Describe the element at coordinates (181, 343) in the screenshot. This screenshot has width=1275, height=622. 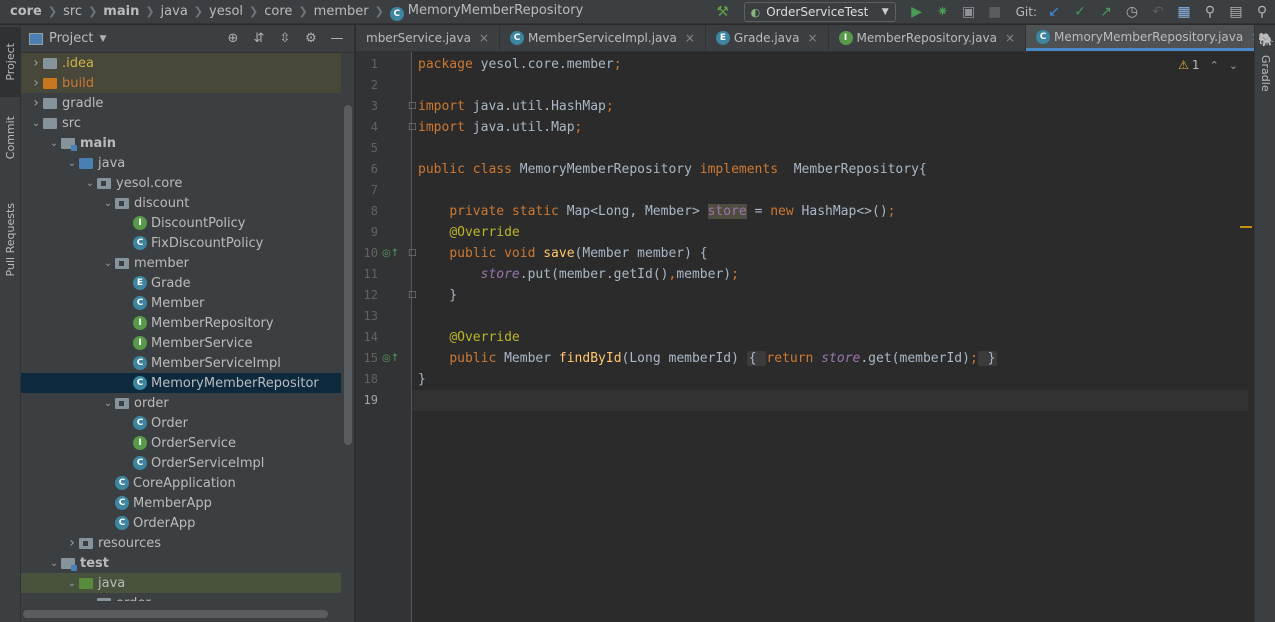
I see `tree-item: I MemberService` at that location.